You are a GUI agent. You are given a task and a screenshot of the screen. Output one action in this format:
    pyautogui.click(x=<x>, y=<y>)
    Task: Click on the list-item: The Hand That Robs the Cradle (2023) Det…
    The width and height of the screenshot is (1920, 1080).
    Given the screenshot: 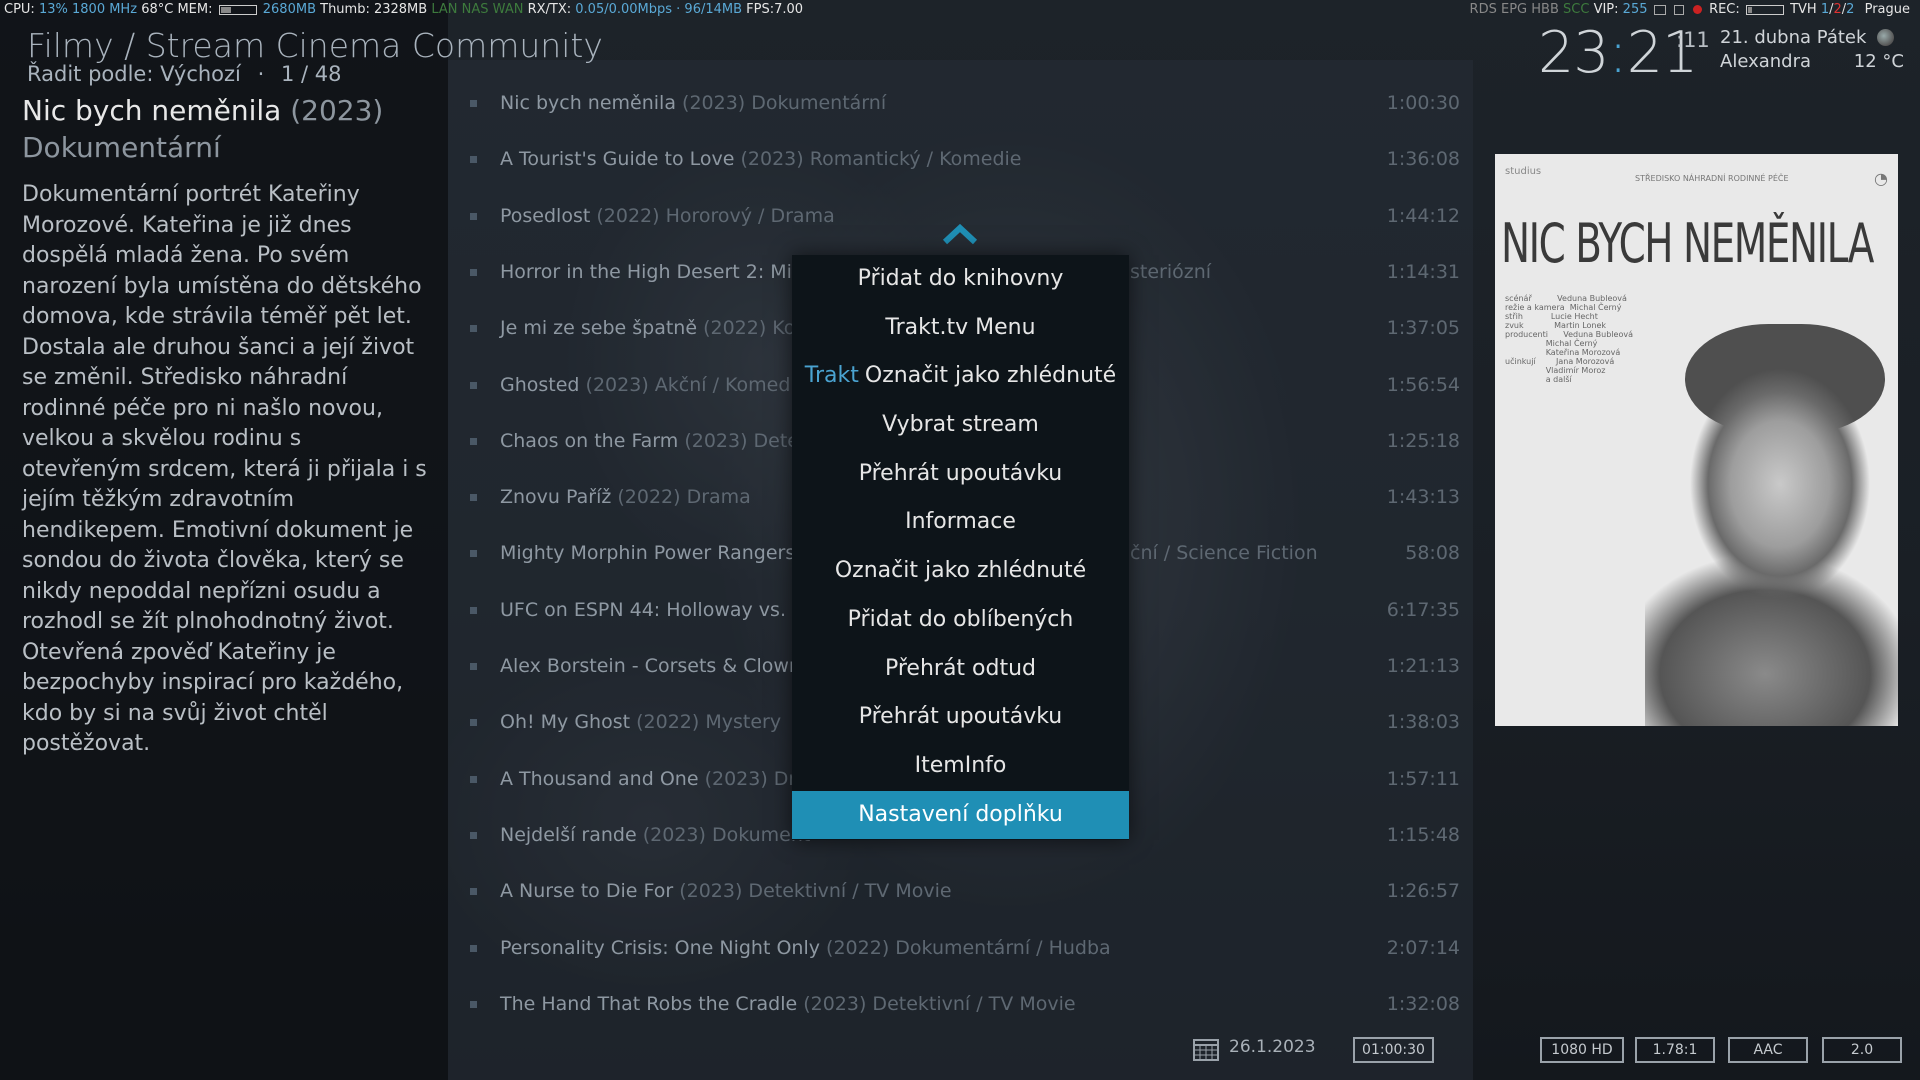 What is the action you would take?
    pyautogui.click(x=965, y=1004)
    